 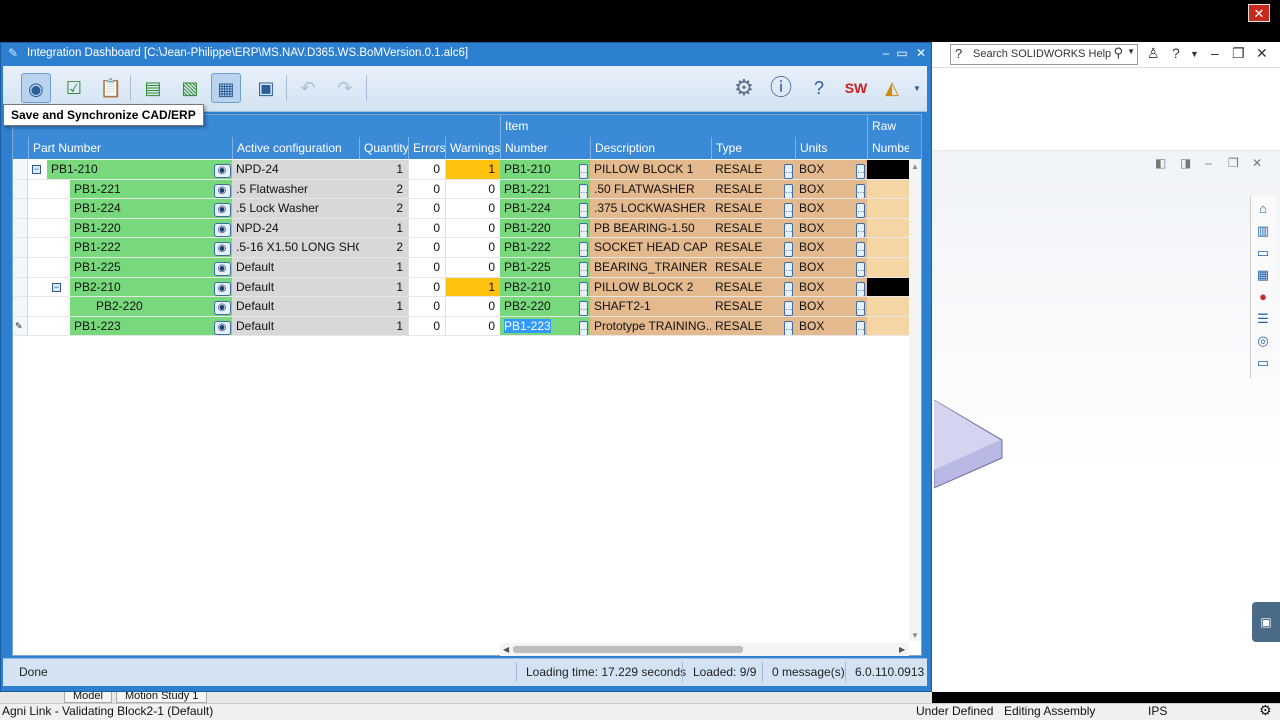 I want to click on dynamics-logo-icon: ◭, so click(x=892, y=88).